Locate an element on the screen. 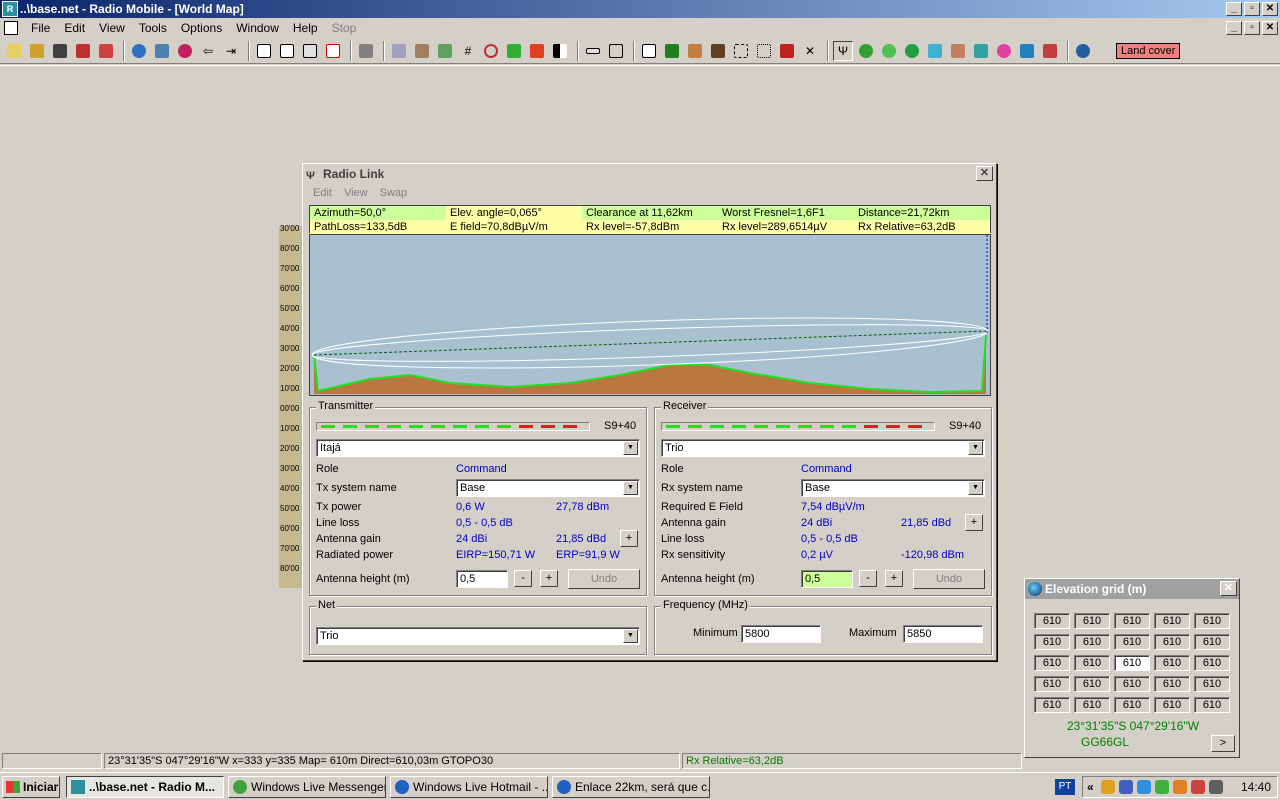 This screenshot has height=800, width=1280. frequency-min-input: 5800 is located at coordinates (781, 634).